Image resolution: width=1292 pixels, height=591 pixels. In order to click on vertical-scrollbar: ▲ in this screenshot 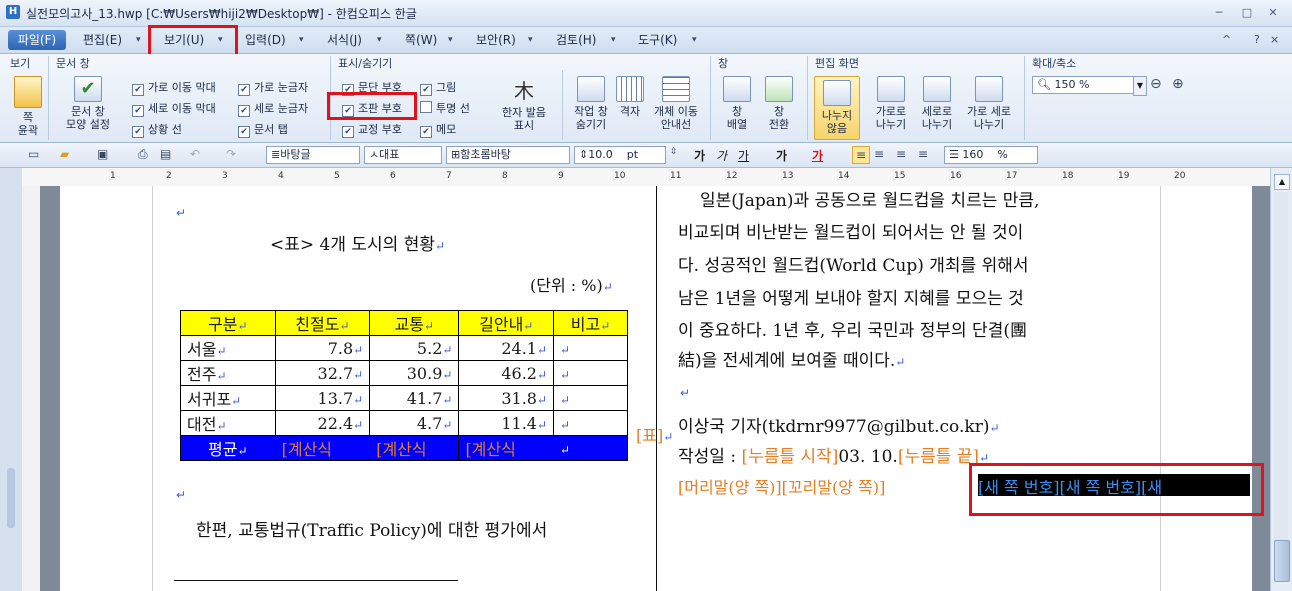, I will do `click(1281, 379)`.